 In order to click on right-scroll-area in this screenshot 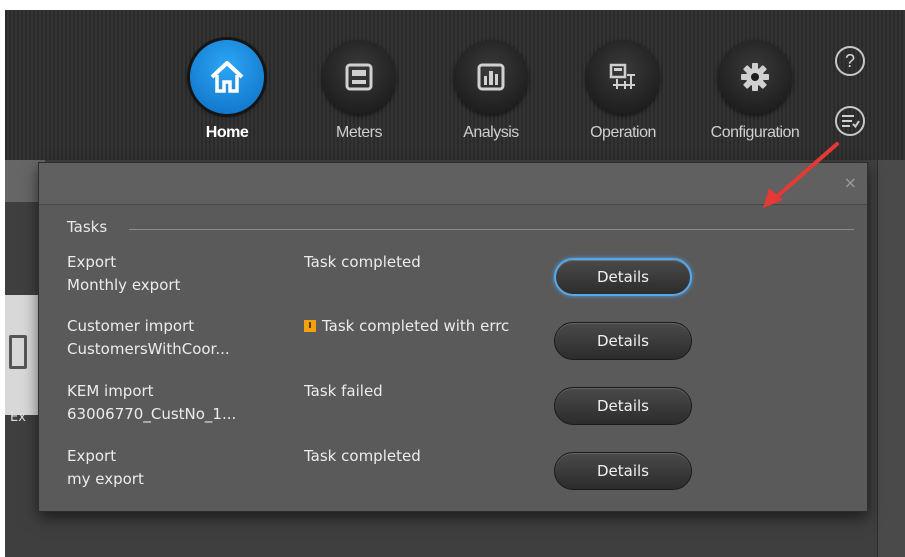, I will do `click(891, 358)`.